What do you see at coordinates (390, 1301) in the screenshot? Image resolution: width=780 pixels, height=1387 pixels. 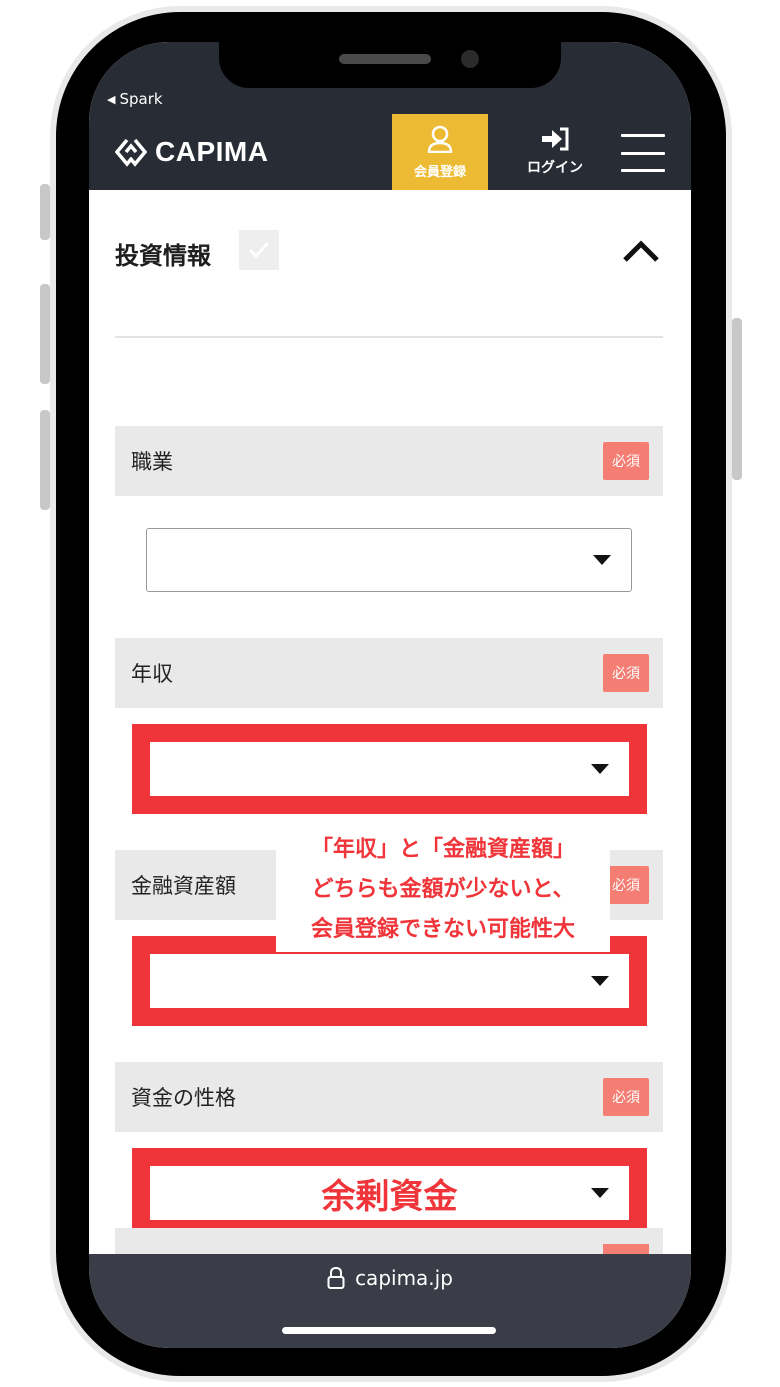 I see `browser-url-bar: capima.jp` at bounding box center [390, 1301].